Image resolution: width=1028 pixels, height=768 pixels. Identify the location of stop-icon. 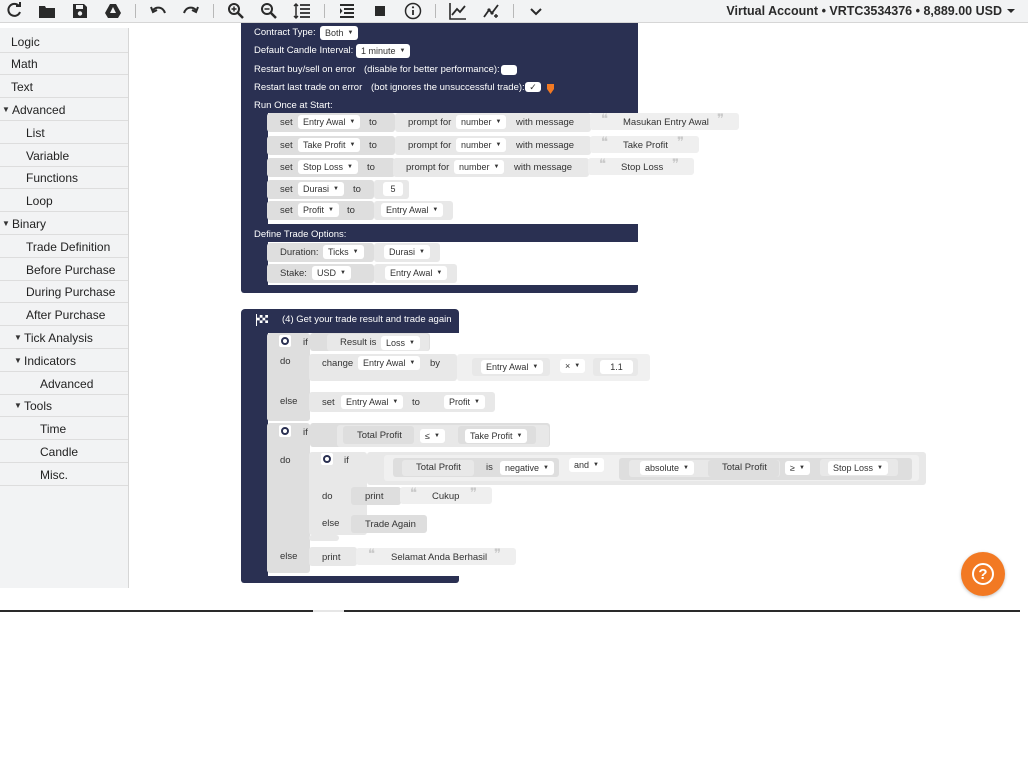
(380, 11).